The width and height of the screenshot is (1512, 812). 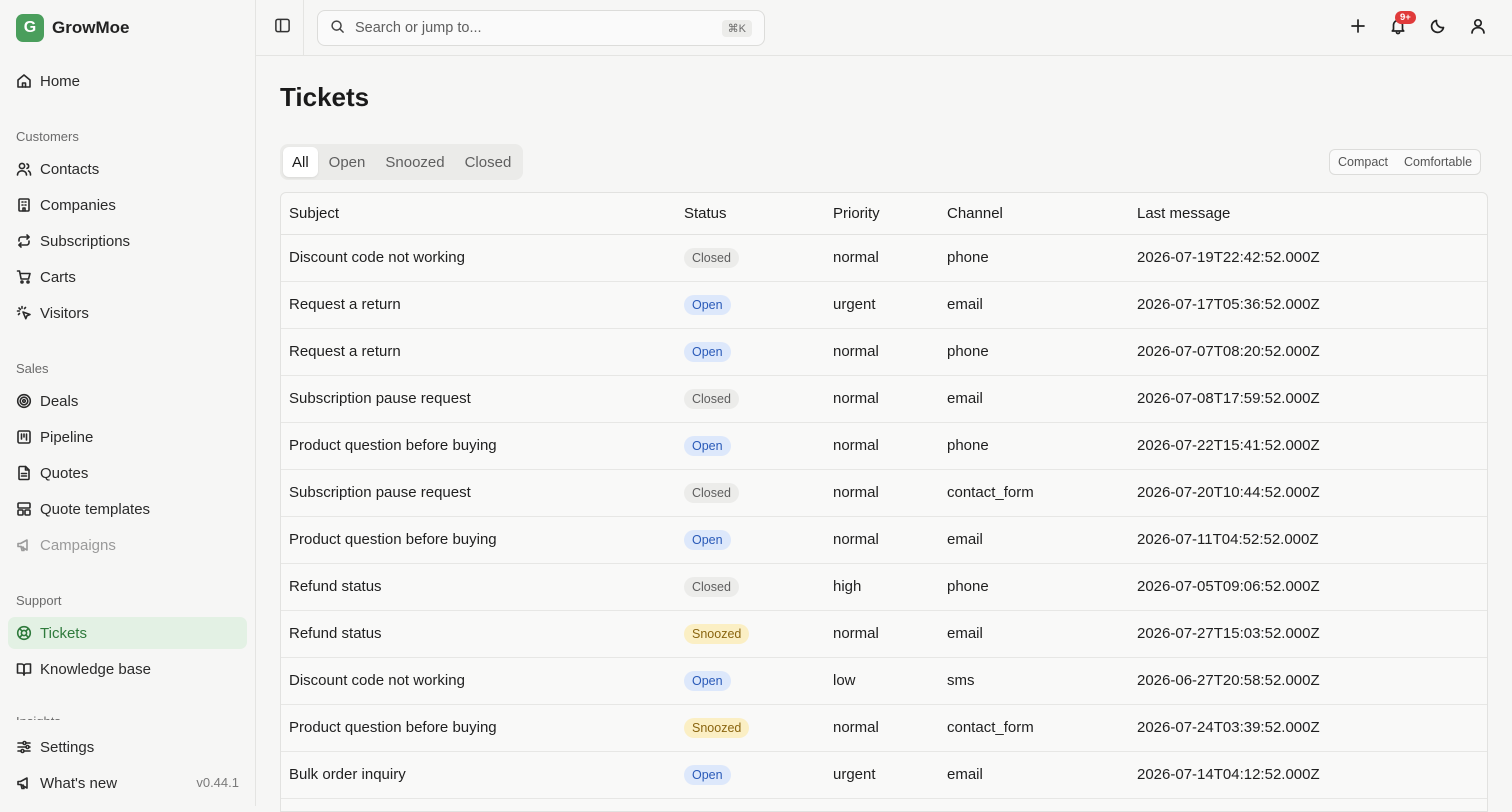 I want to click on sidebar-item-deals: Deals, so click(x=127, y=401).